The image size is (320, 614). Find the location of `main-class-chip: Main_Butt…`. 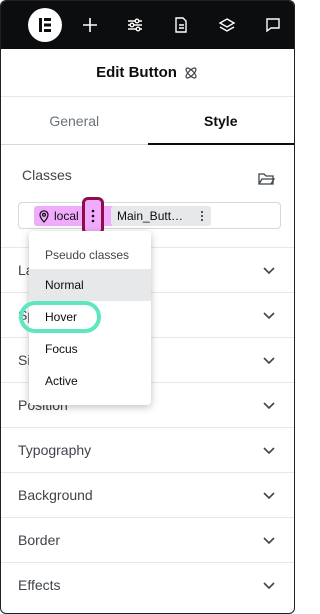

main-class-chip: Main_Butt… is located at coordinates (161, 216).